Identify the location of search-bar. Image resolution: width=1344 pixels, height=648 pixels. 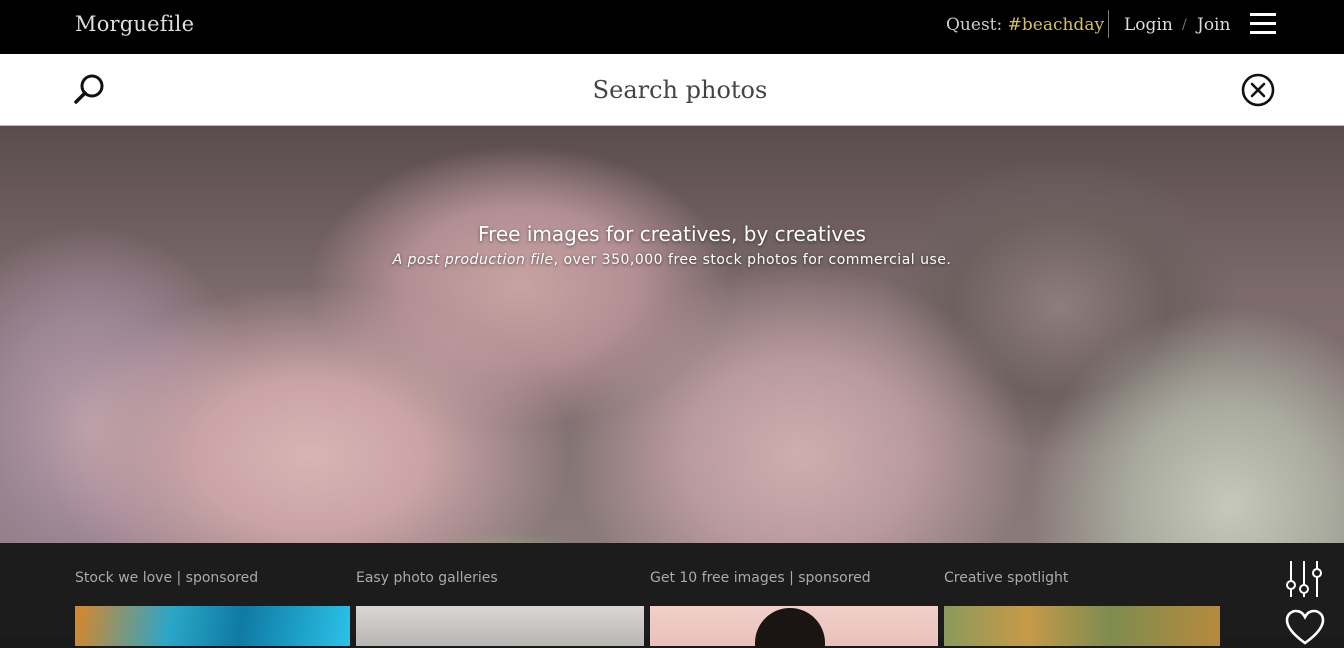
(672, 90).